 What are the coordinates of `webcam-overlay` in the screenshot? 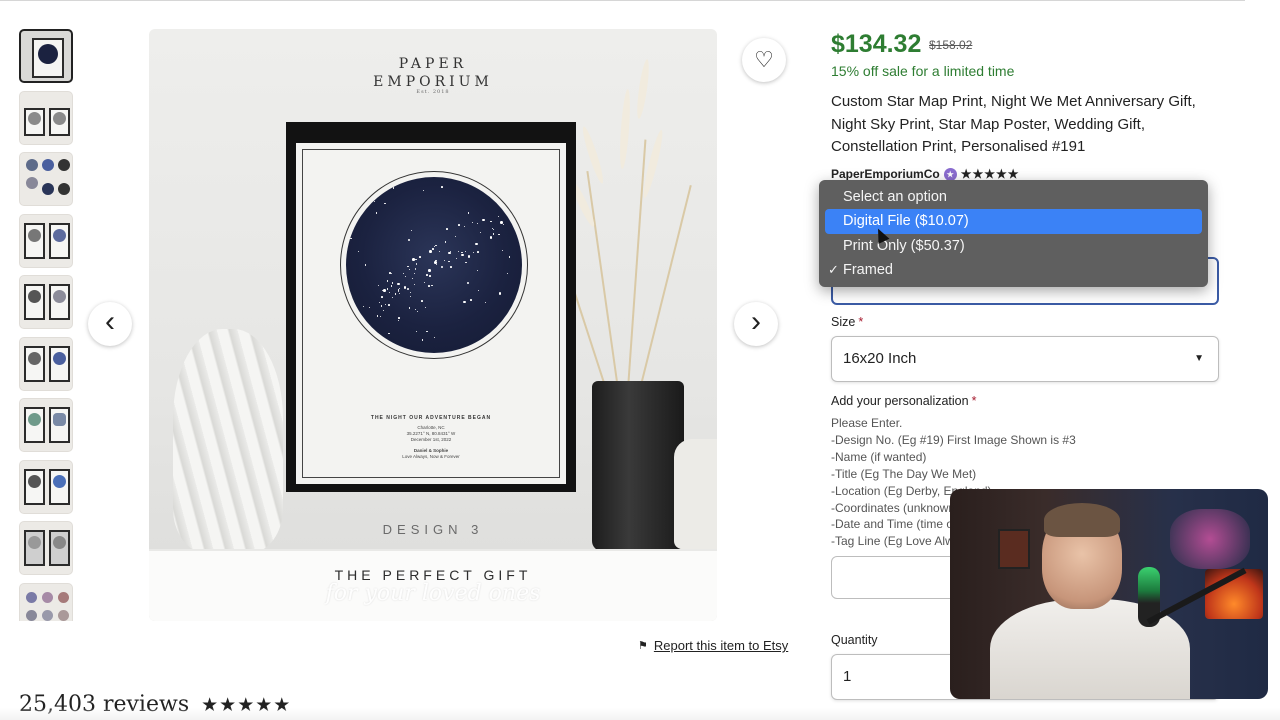 It's located at (1109, 594).